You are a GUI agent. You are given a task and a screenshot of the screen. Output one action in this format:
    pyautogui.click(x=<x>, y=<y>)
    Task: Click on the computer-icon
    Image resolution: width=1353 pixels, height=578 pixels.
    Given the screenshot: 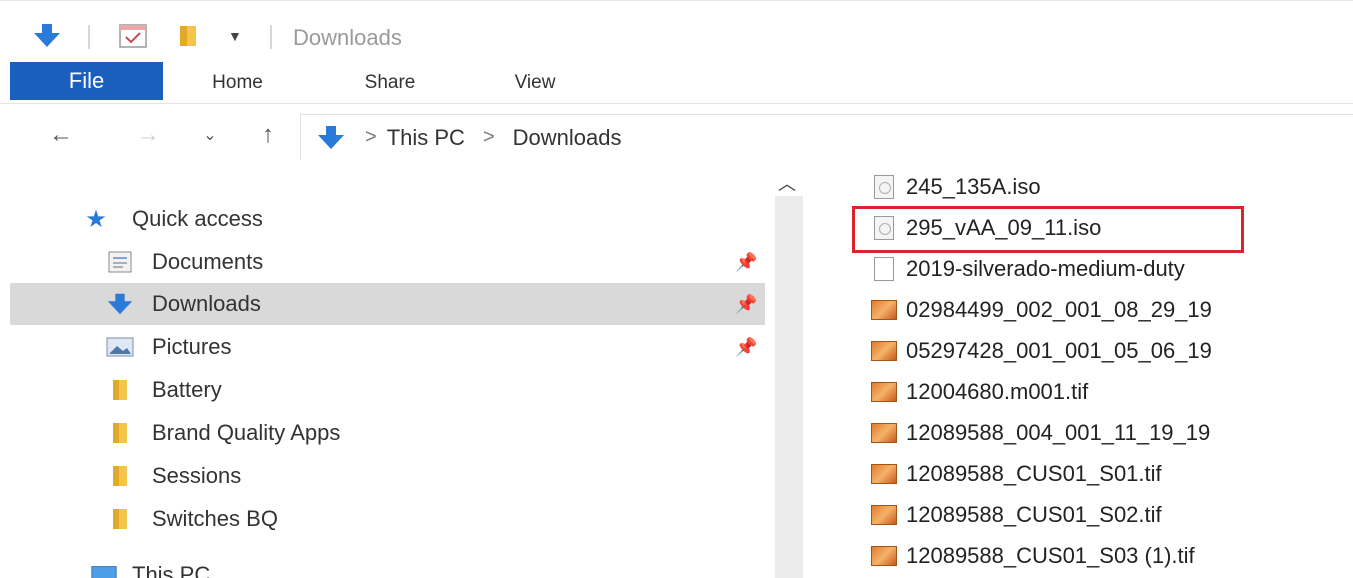 What is the action you would take?
    pyautogui.click(x=104, y=570)
    